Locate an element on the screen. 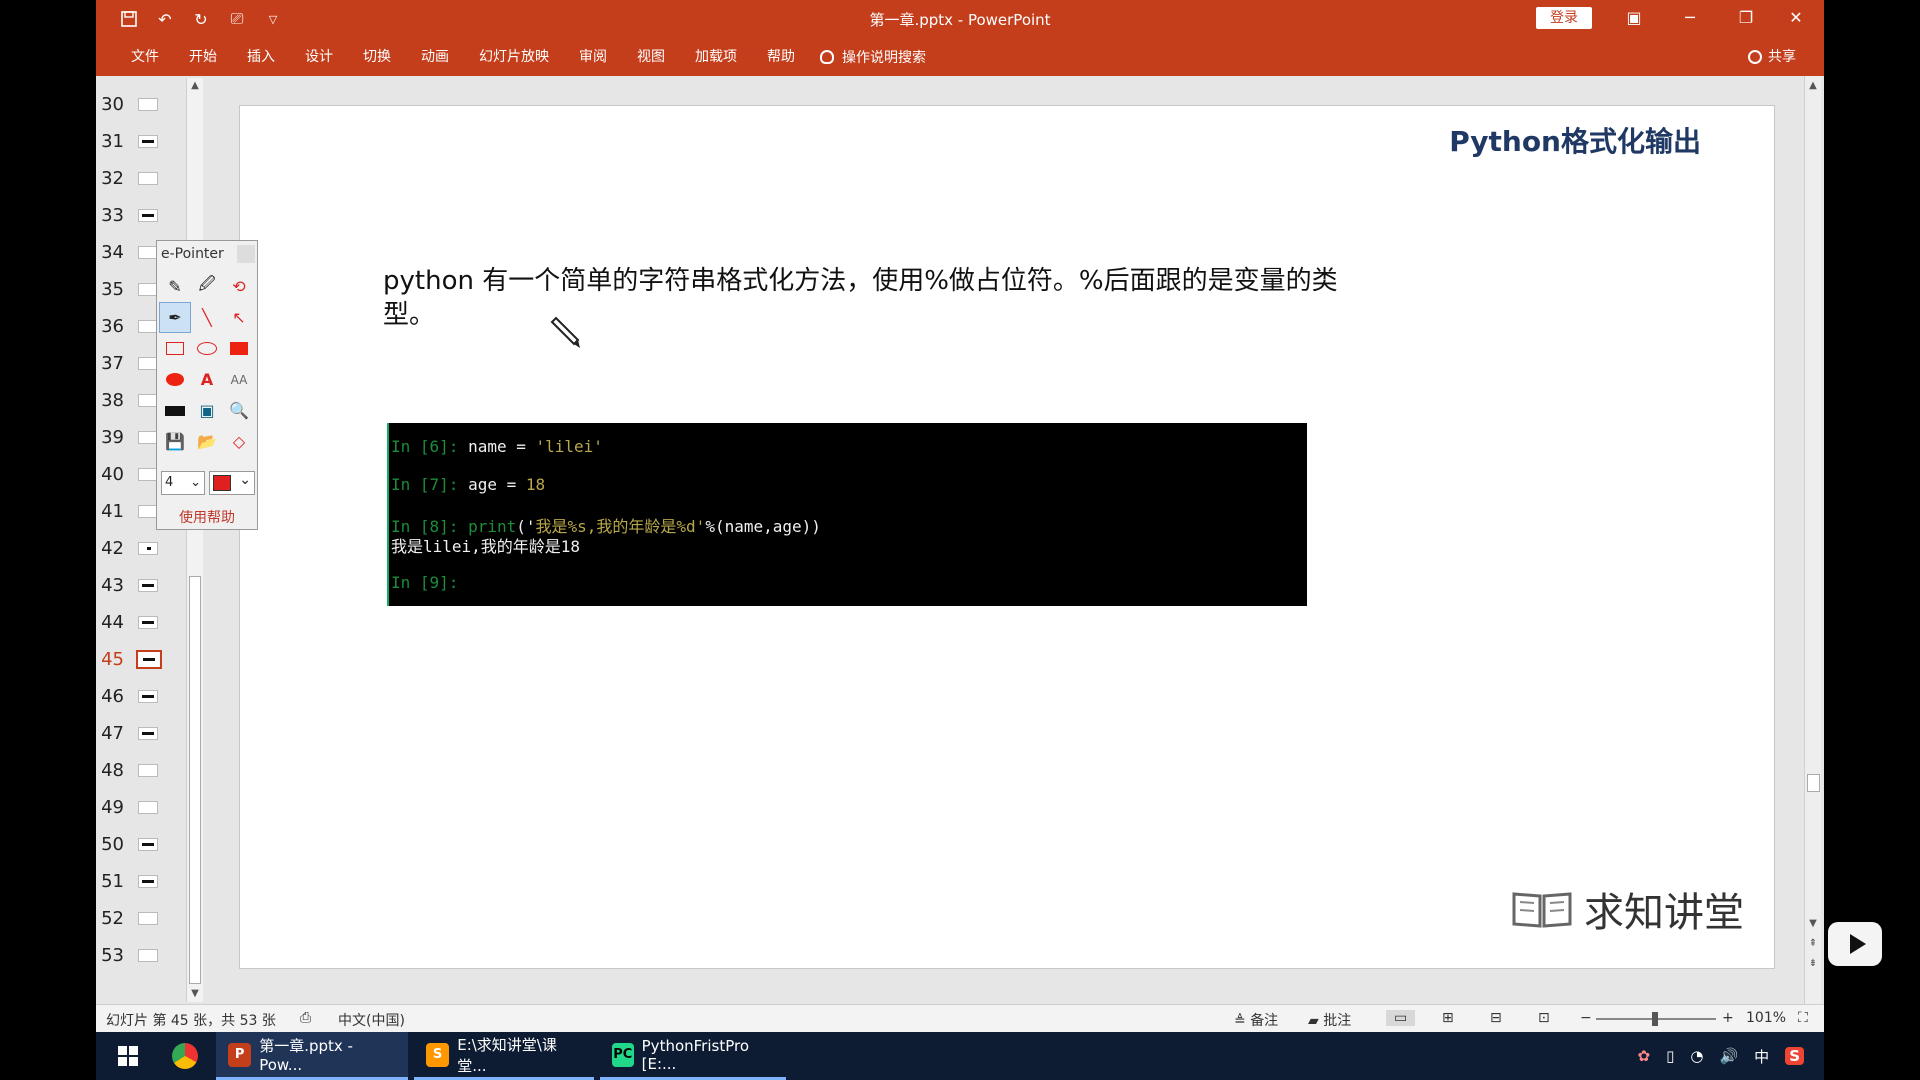 The image size is (1920, 1080). share-button: 共享 is located at coordinates (1772, 57).